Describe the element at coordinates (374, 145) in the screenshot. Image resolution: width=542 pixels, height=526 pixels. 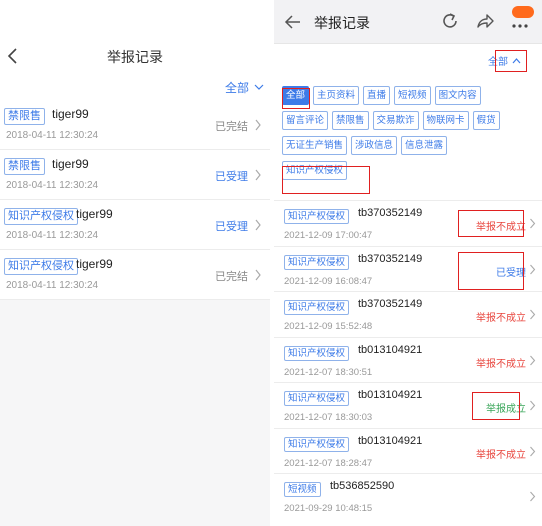
I see `chip-political-info: 涉政信息` at that location.